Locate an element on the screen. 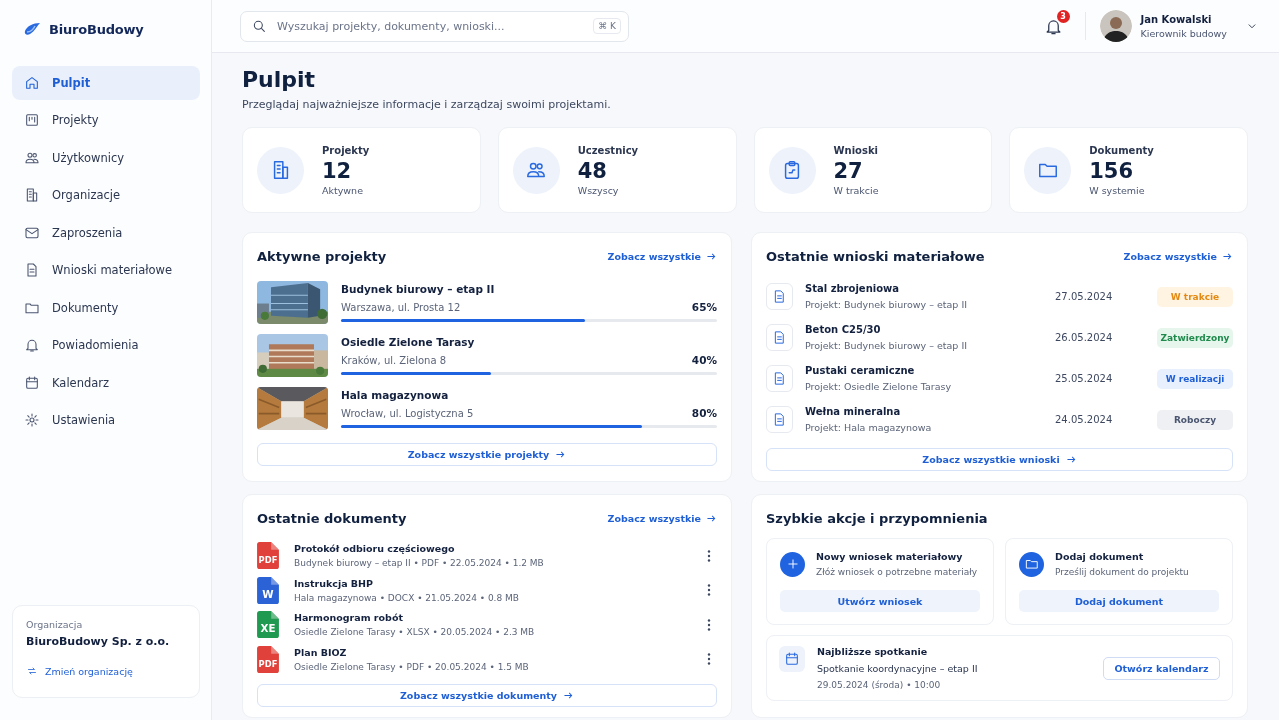 Image resolution: width=1279 pixels, height=720 pixels. organization-label: Organizacja is located at coordinates (55, 624).